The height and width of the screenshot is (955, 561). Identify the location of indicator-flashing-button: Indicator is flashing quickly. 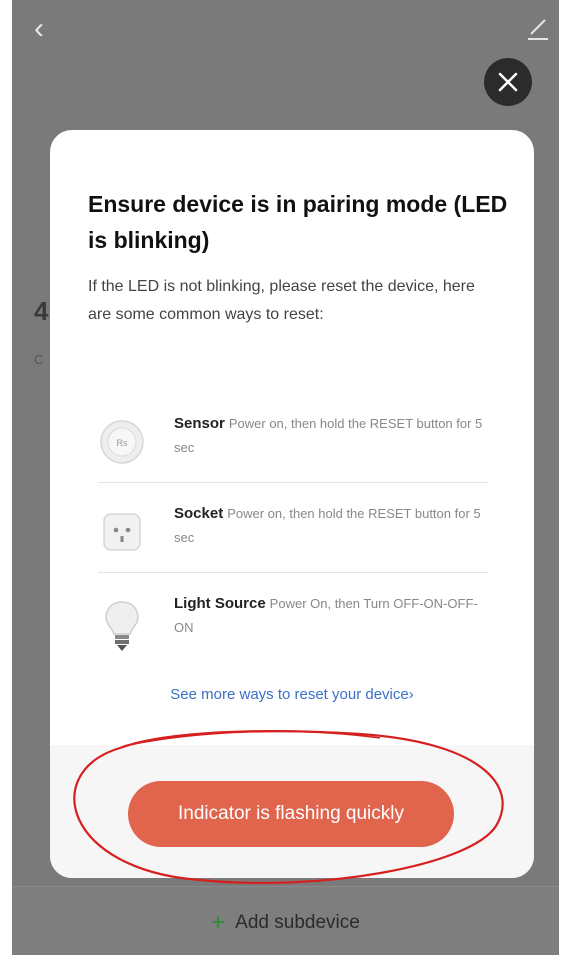
(291, 814).